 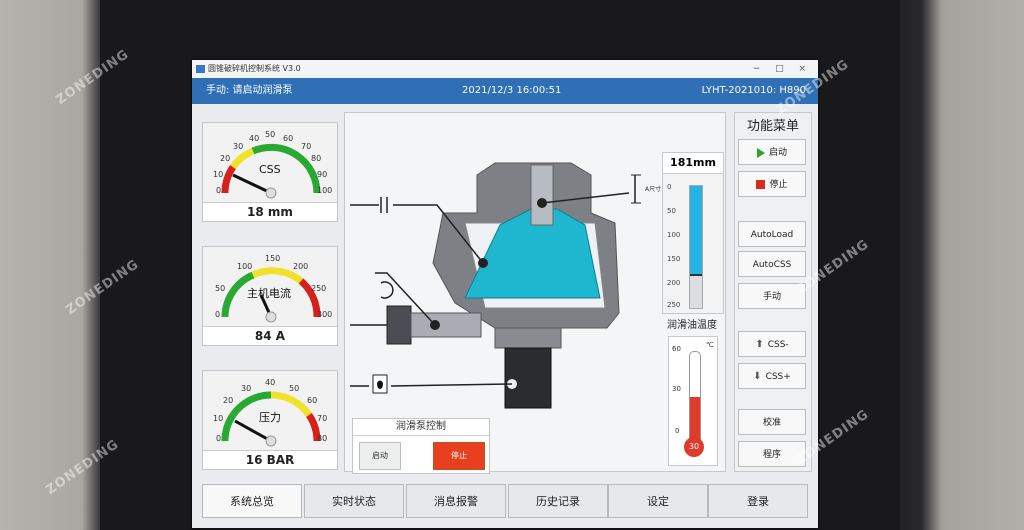 What do you see at coordinates (778, 345) in the screenshot?
I see `css-minus-label: CSS-` at bounding box center [778, 345].